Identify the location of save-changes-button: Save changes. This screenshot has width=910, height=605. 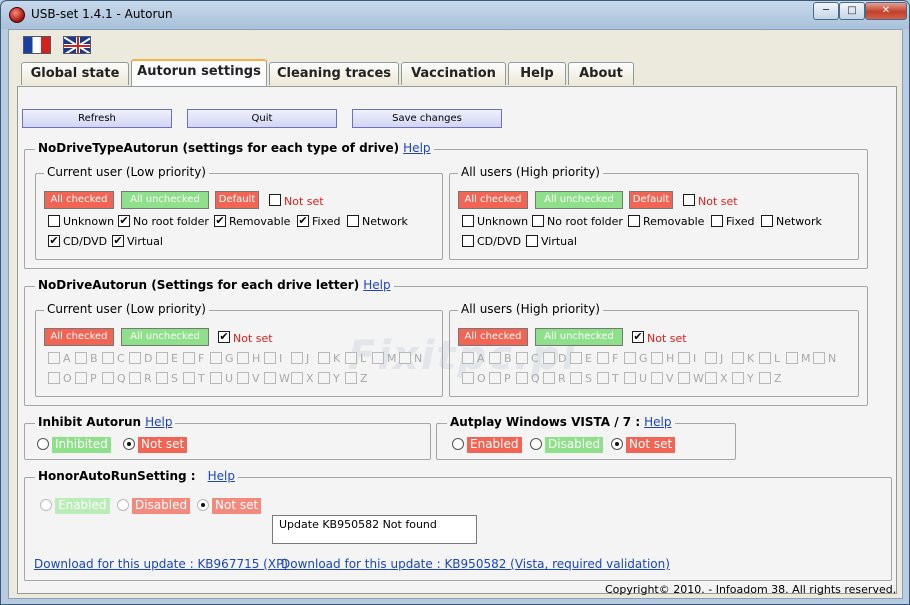
(427, 118).